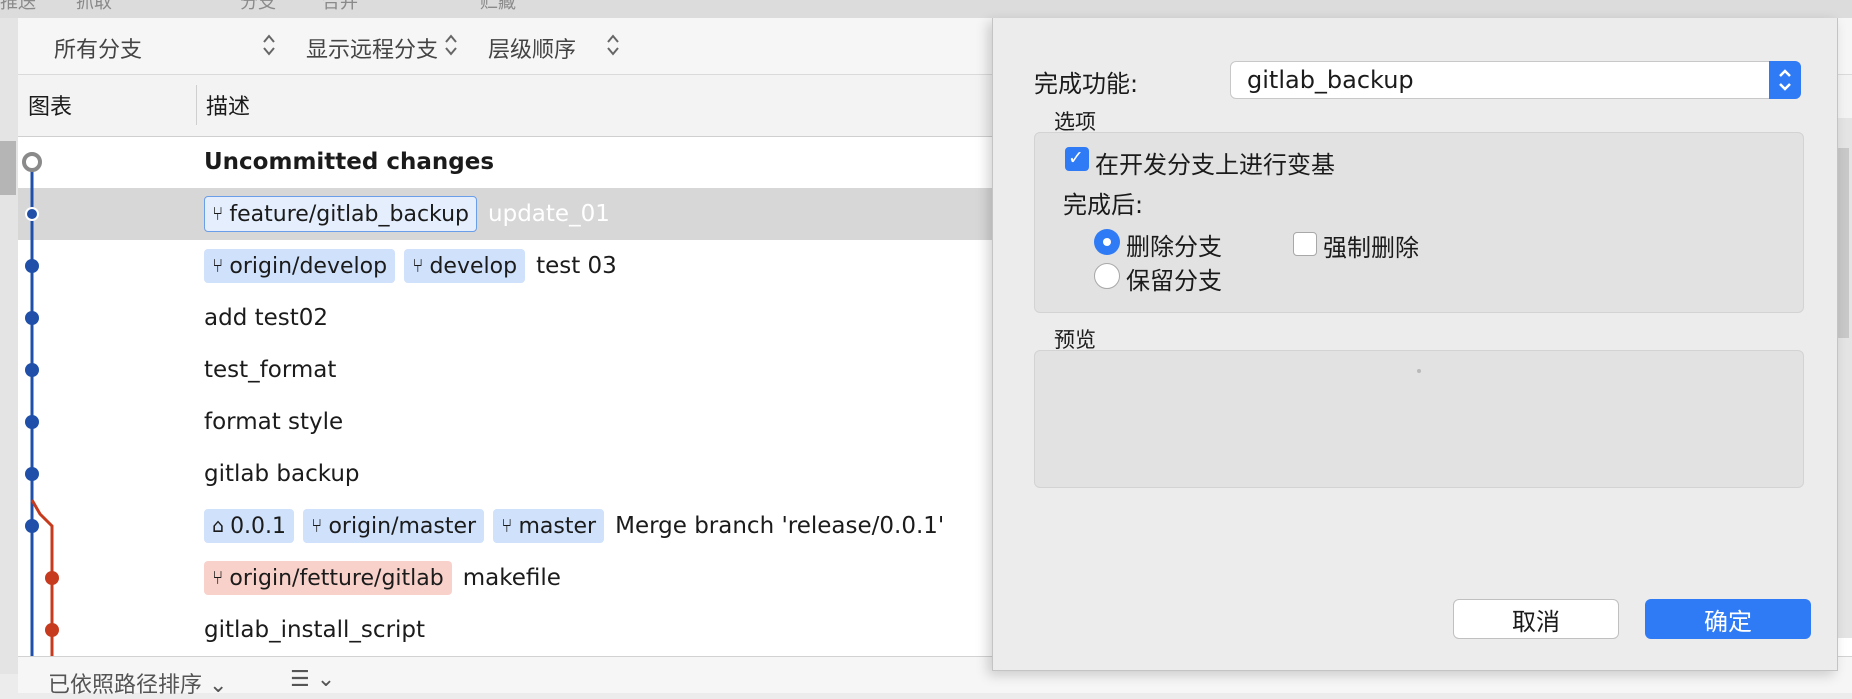 The width and height of the screenshot is (1852, 699). Describe the element at coordinates (372, 48) in the screenshot. I see `remote-filter-select: 显示远程分支` at that location.